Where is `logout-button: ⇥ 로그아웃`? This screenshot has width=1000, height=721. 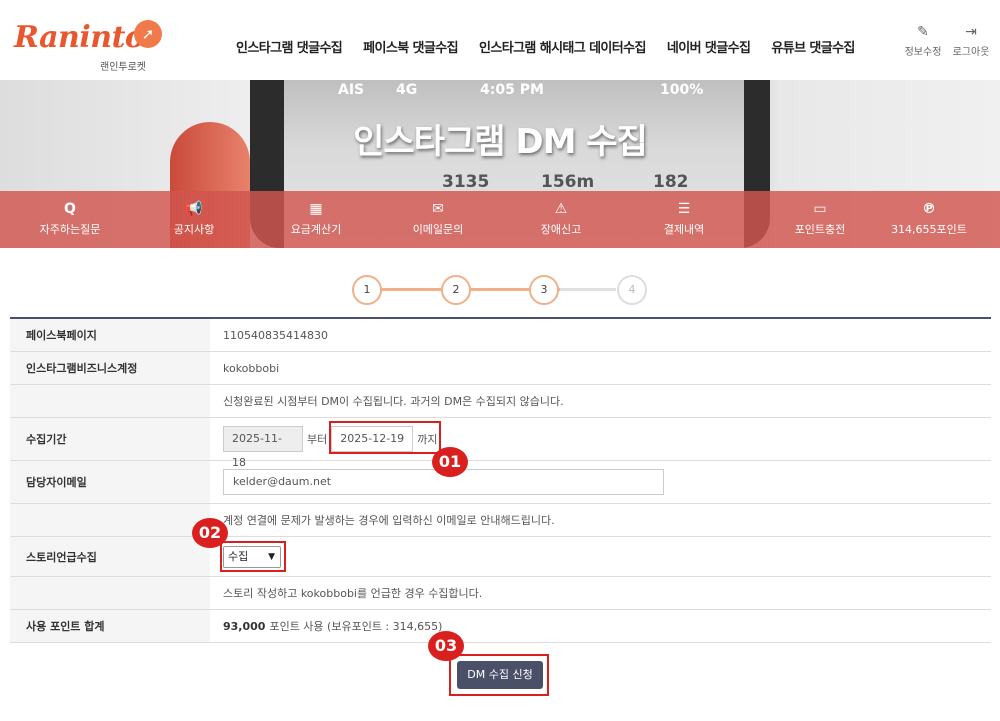 logout-button: ⇥ 로그아웃 is located at coordinates (971, 41).